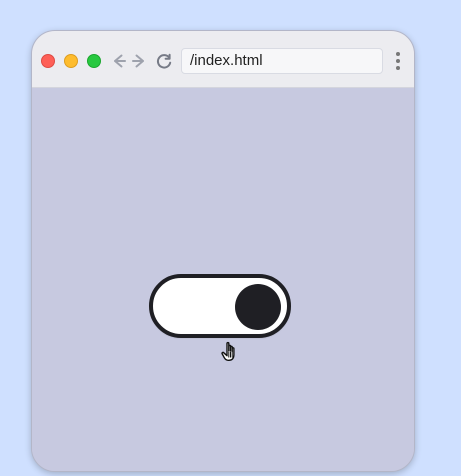 This screenshot has width=461, height=476. What do you see at coordinates (118, 61) in the screenshot?
I see `back-arrow-icon` at bounding box center [118, 61].